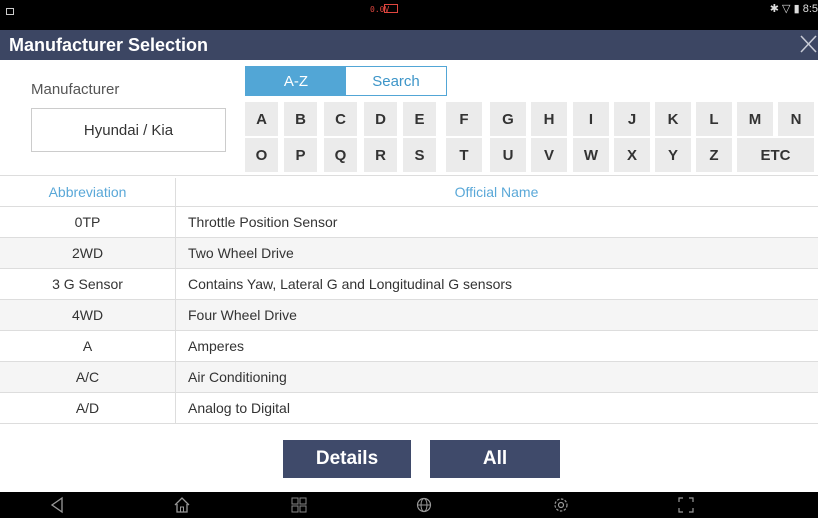 This screenshot has width=818, height=518. I want to click on header-abbreviation: Abbreviation, so click(87, 192).